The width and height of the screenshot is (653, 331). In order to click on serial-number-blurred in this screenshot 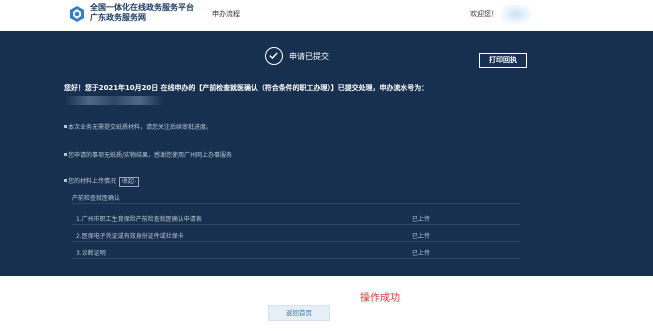, I will do `click(114, 100)`.